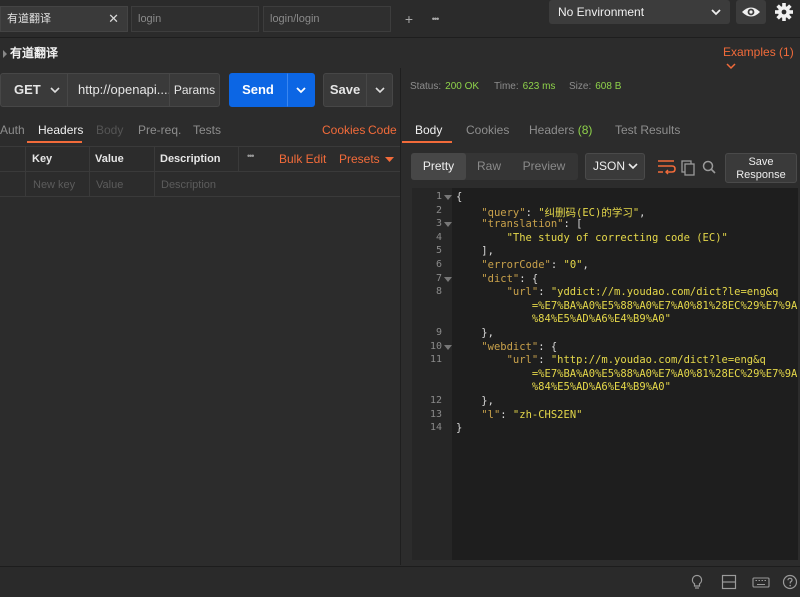 The height and width of the screenshot is (597, 800). I want to click on json-punctuation: :, so click(544, 360).